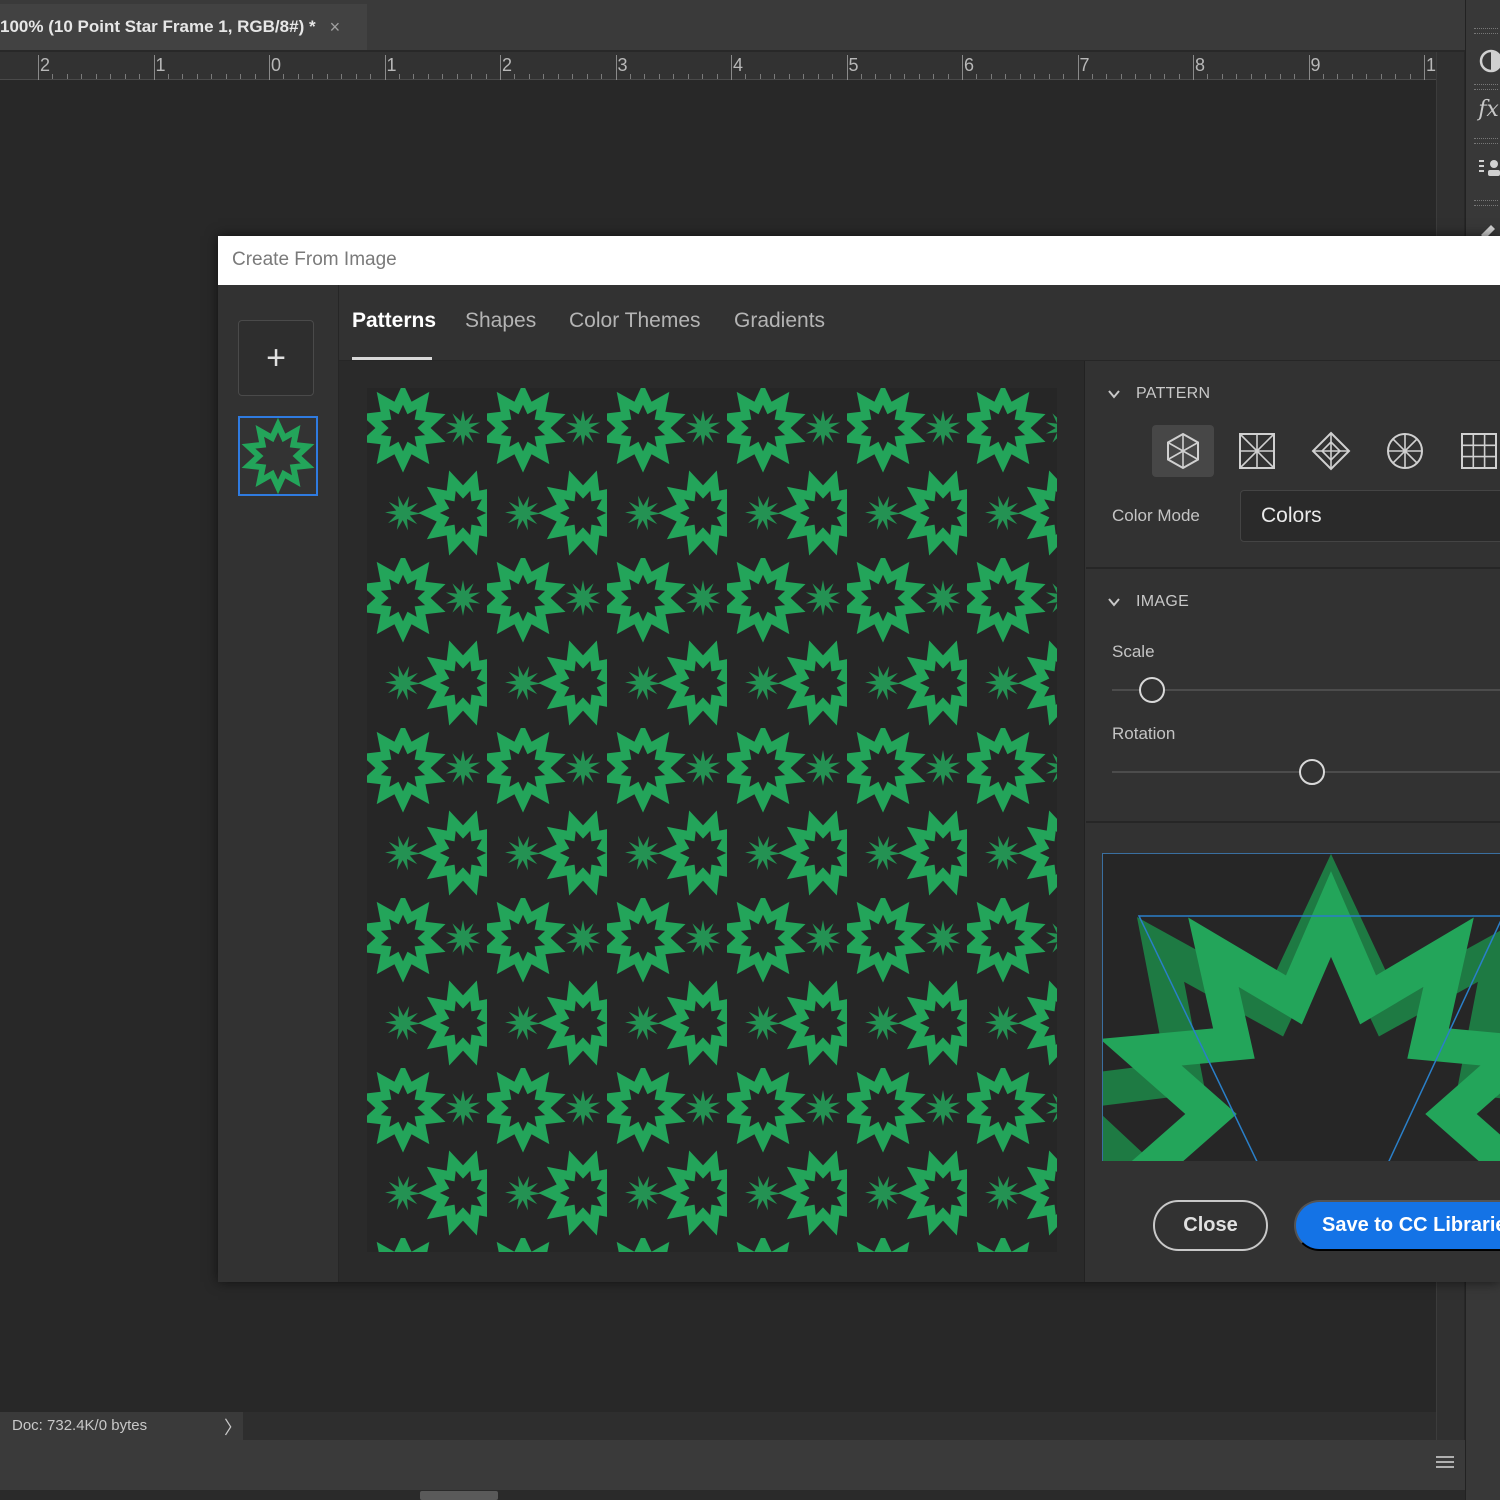 This screenshot has width=1500, height=1500. What do you see at coordinates (276, 358) in the screenshot?
I see `add-image-button: +` at bounding box center [276, 358].